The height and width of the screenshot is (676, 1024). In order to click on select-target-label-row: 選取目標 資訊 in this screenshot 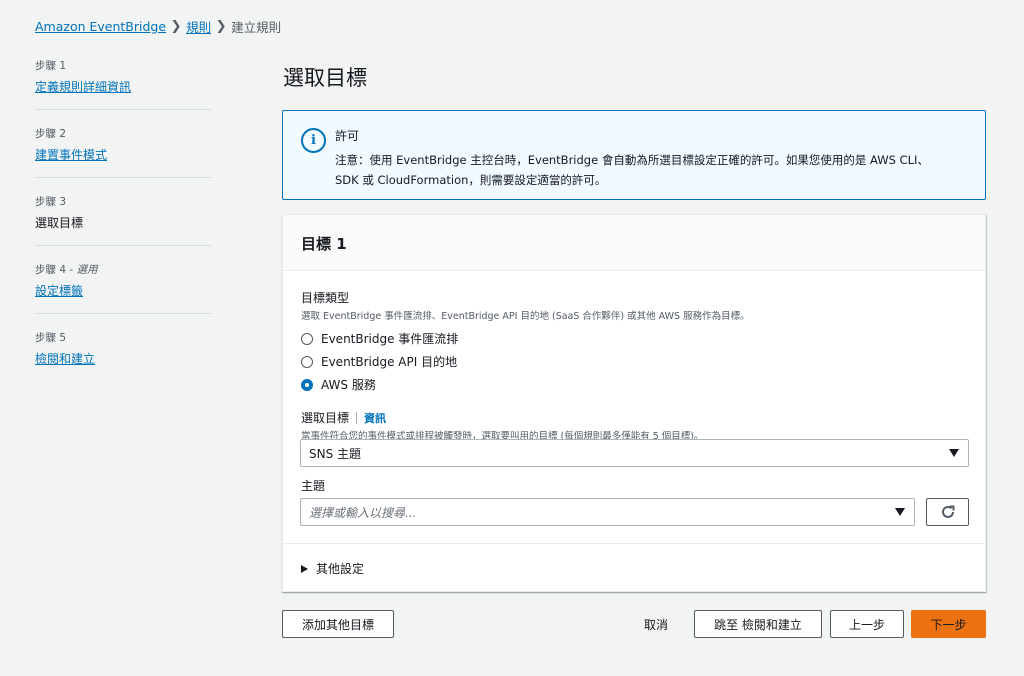, I will do `click(634, 417)`.